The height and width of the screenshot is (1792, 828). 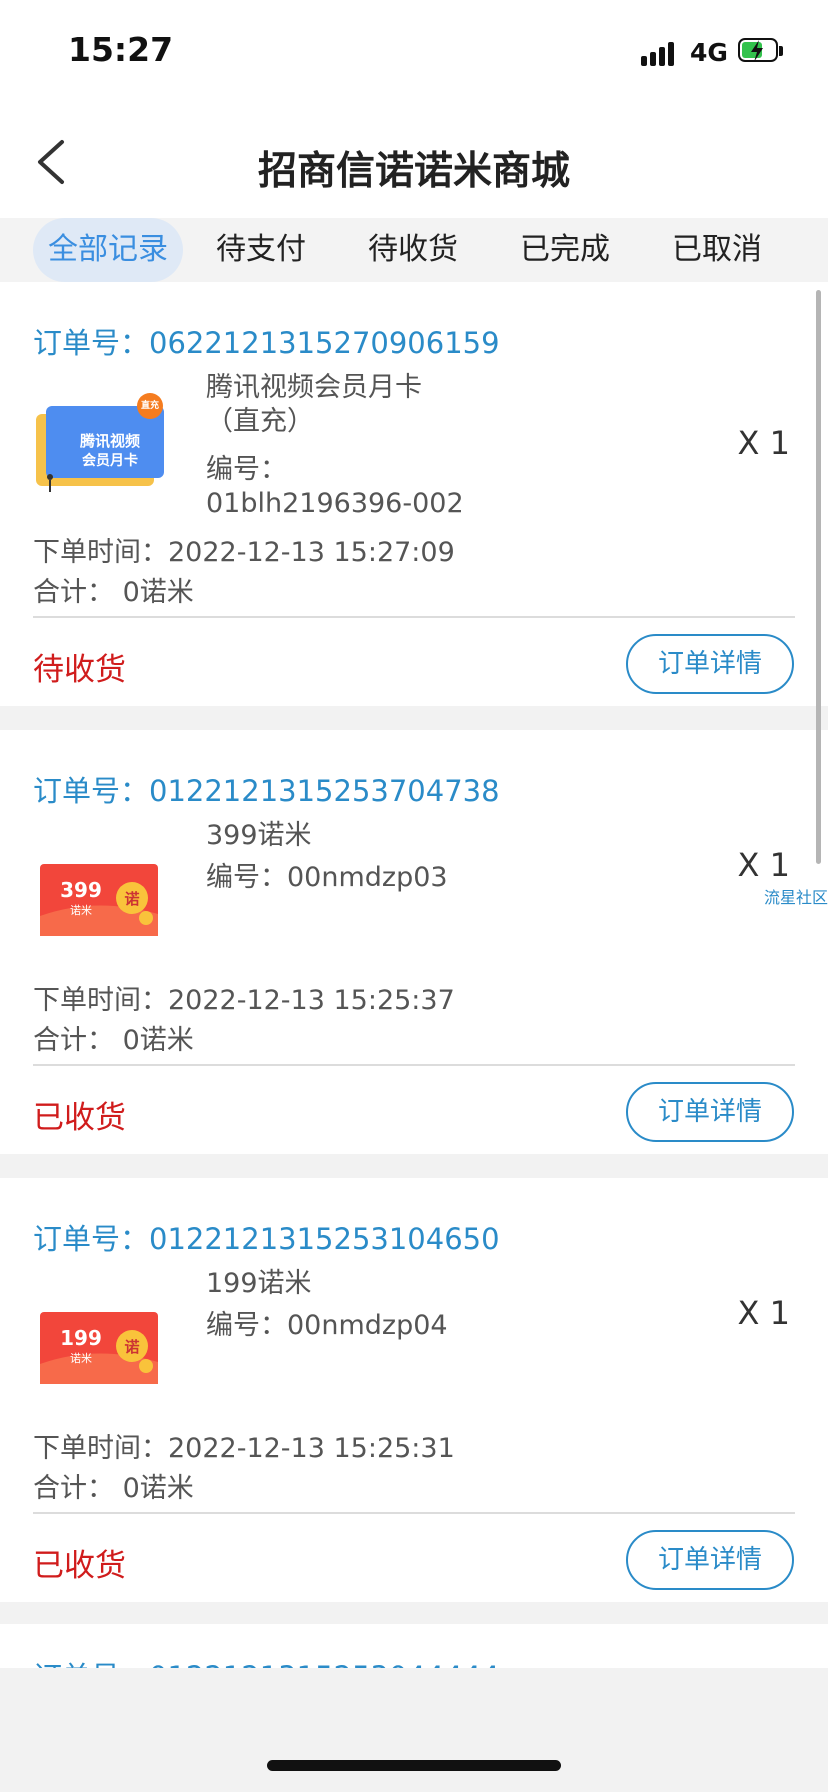 I want to click on status-bar: 15:27 4G, so click(x=414, y=52).